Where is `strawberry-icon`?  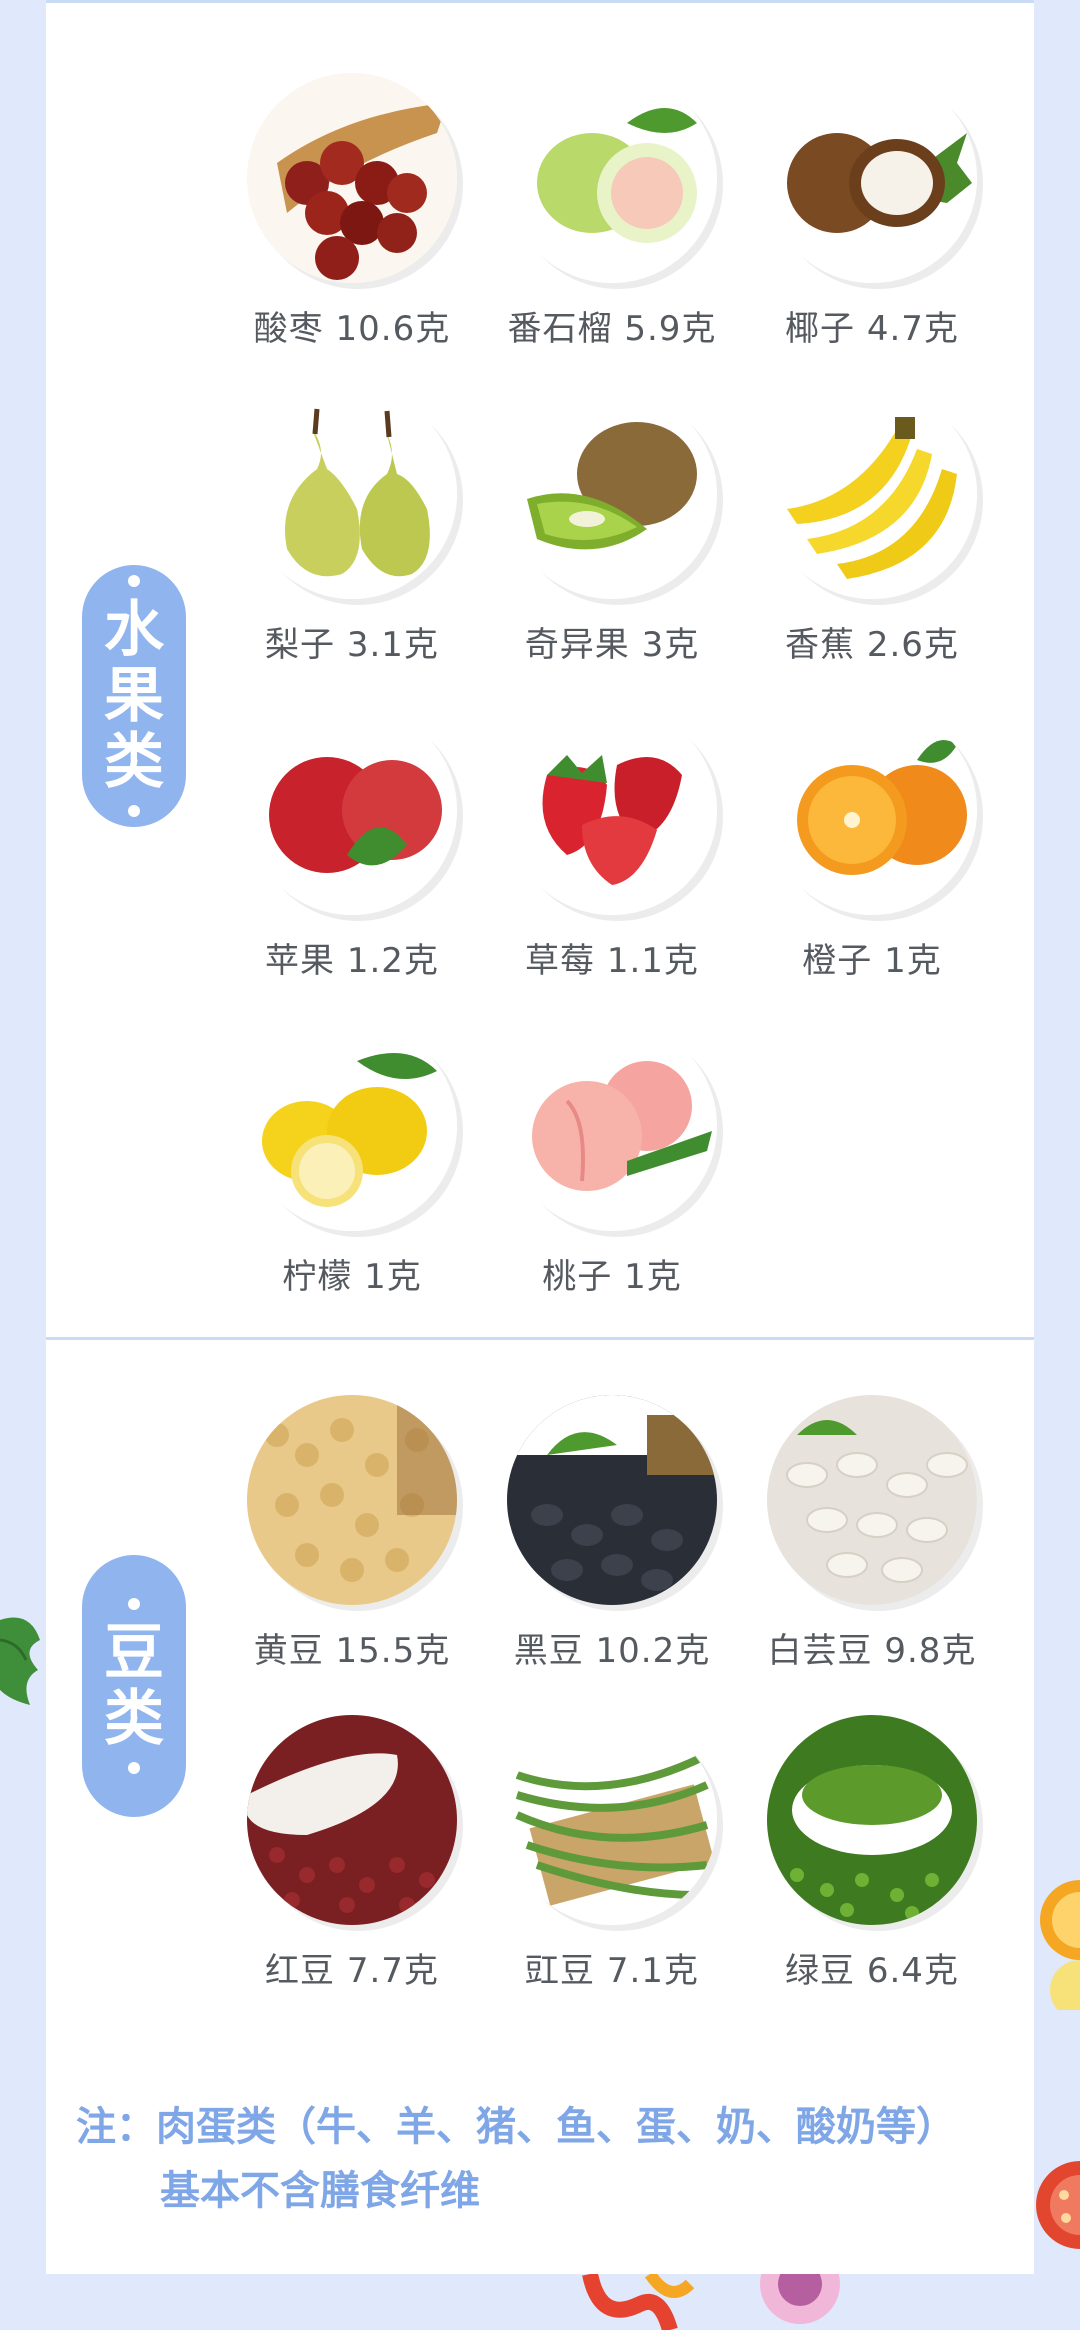 strawberry-icon is located at coordinates (612, 810).